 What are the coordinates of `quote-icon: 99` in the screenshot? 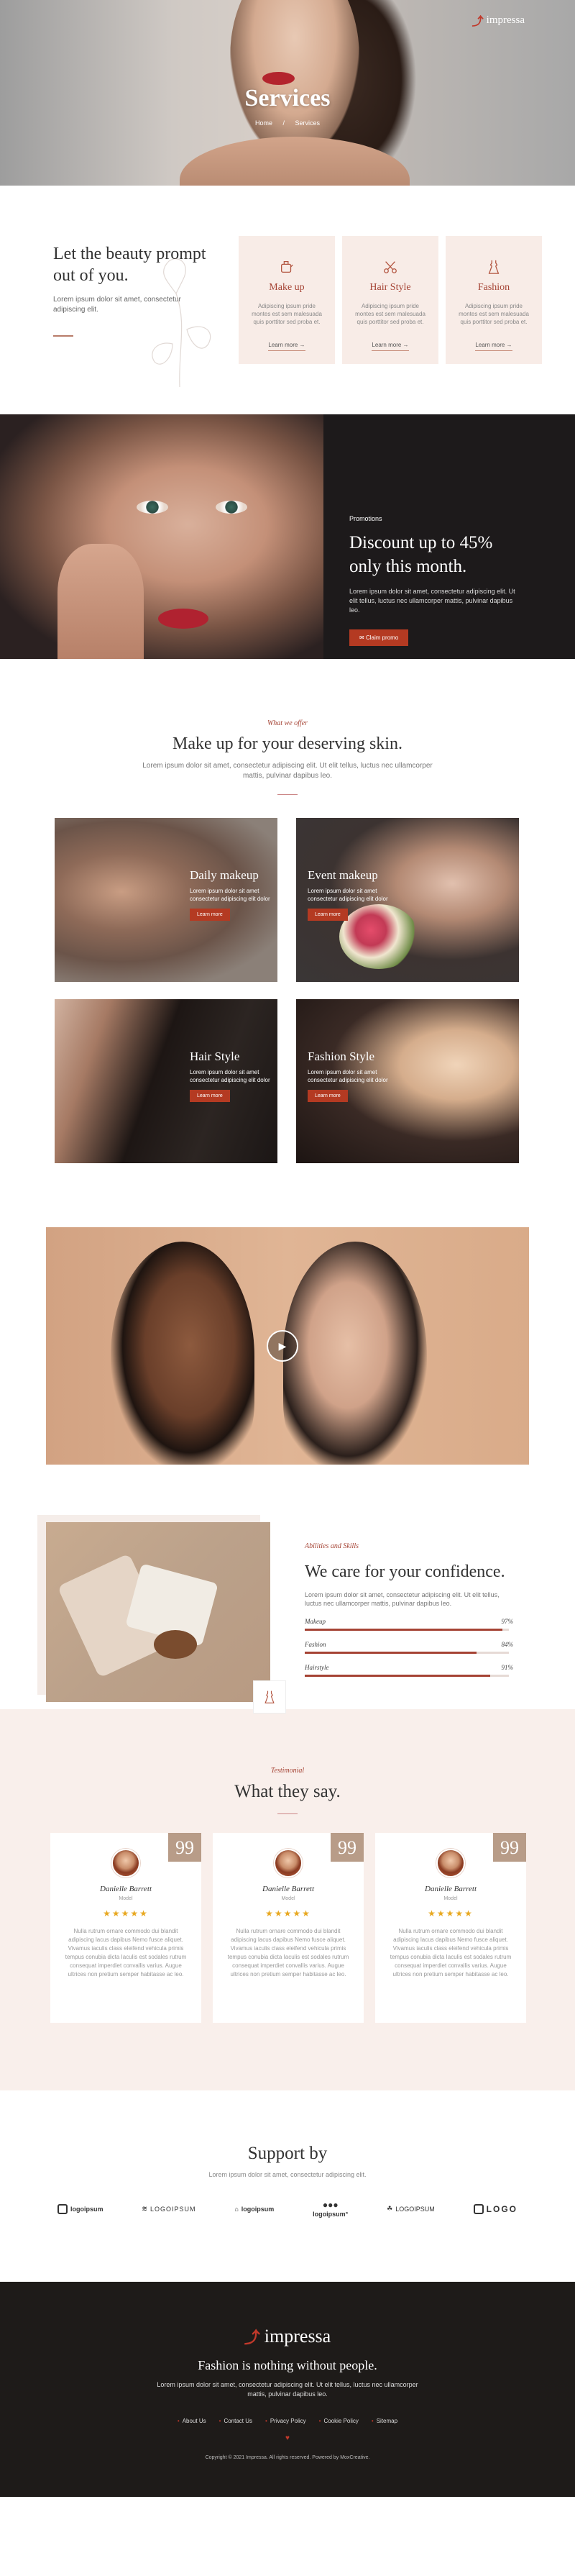 It's located at (509, 1847).